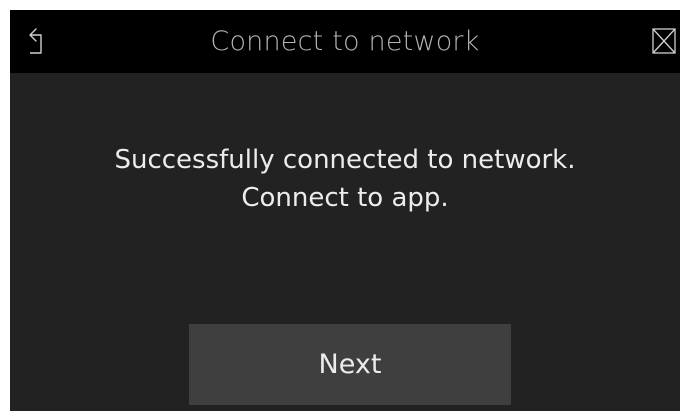 This screenshot has height=411, width=680. I want to click on back-arrow-icon, so click(35, 41).